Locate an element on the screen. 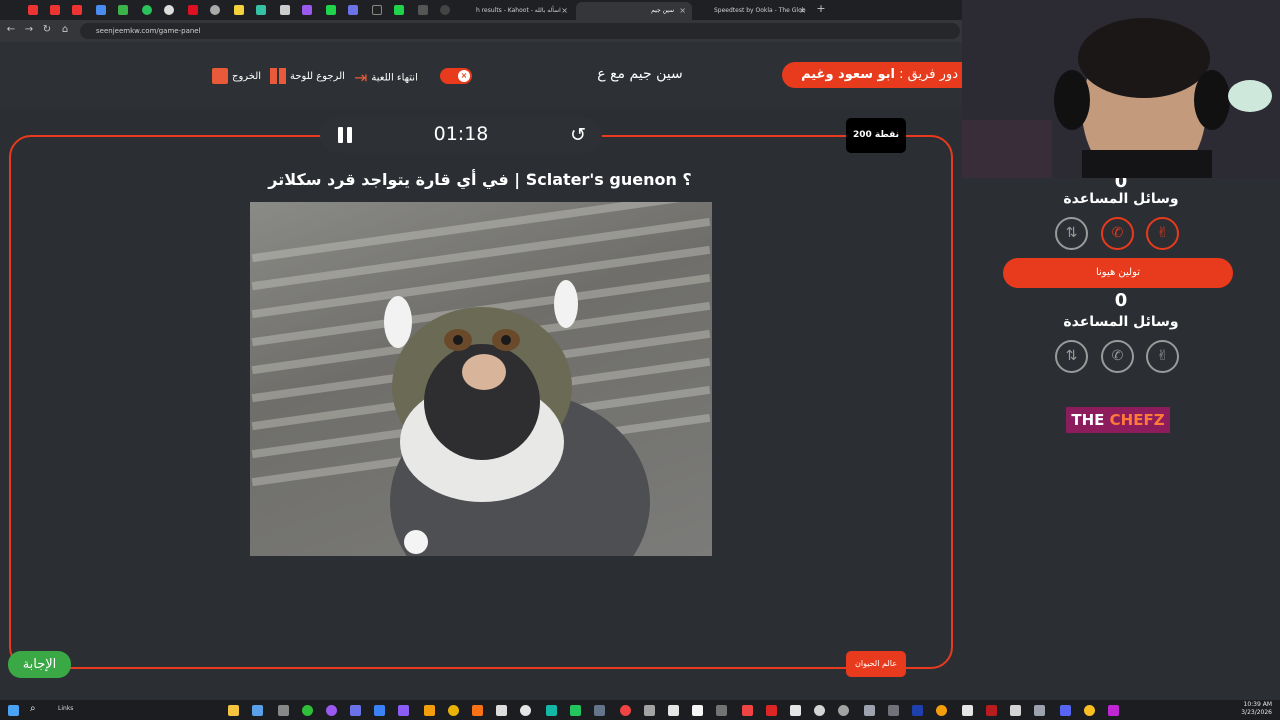  end-game-button: ⇥ انتهاء اللعبة is located at coordinates (386, 77).